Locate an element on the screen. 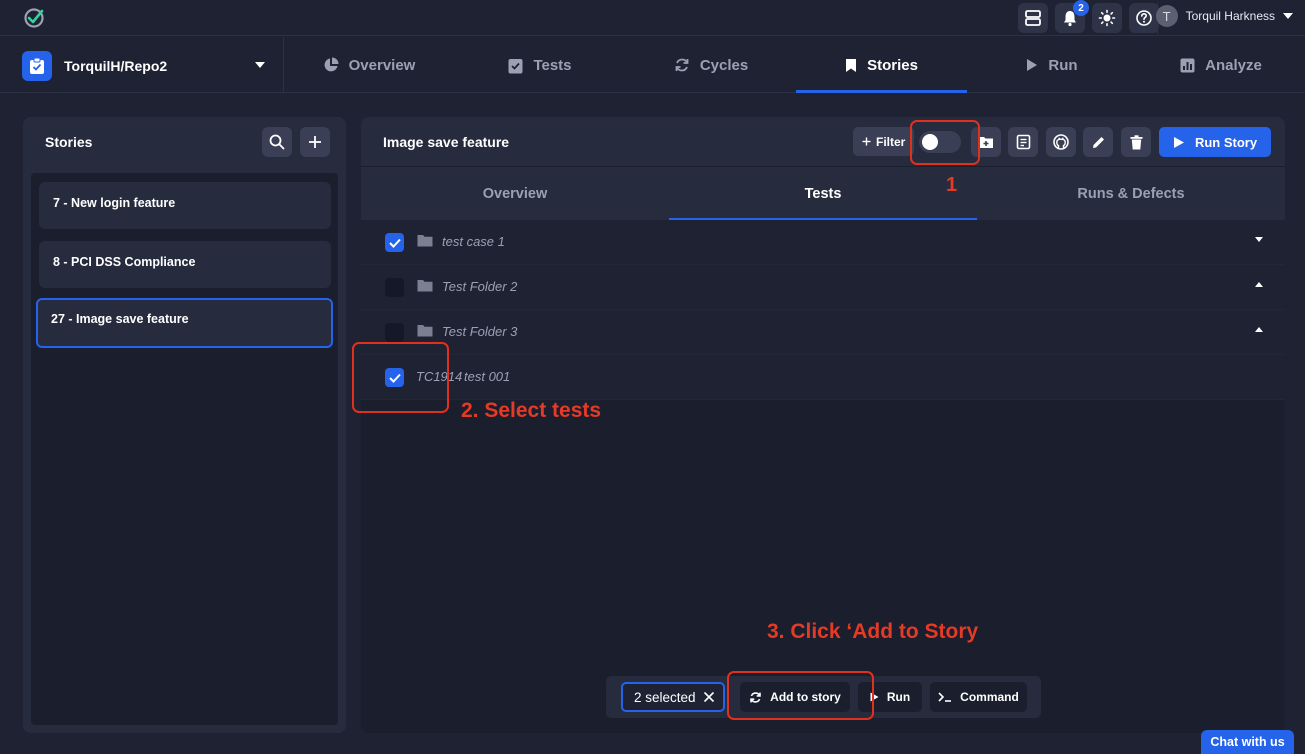  run-story-button: Run Story is located at coordinates (1215, 142).